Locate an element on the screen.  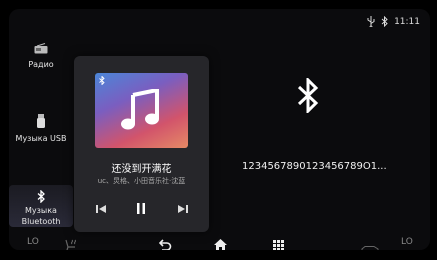
sidebar-item-label: Bluetooth is located at coordinates (41, 221).